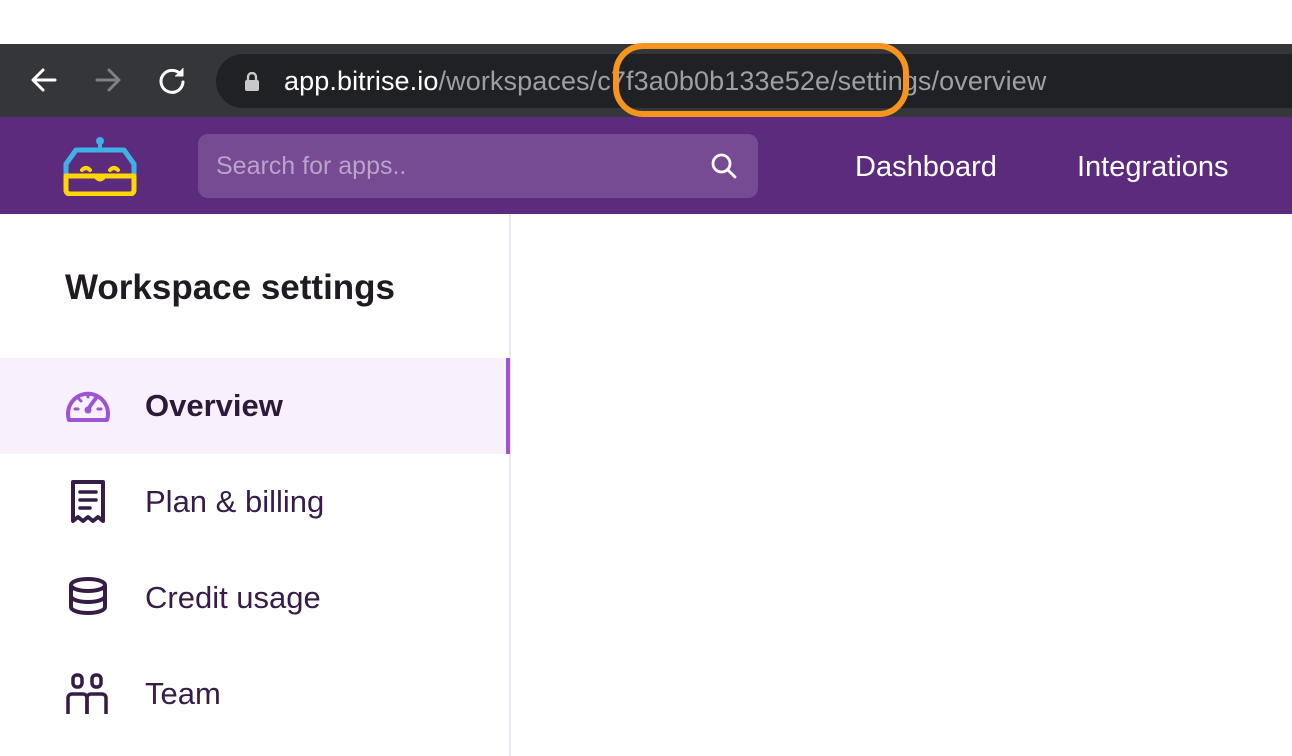 The image size is (1292, 756). Describe the element at coordinates (87, 693) in the screenshot. I see `team-icon` at that location.